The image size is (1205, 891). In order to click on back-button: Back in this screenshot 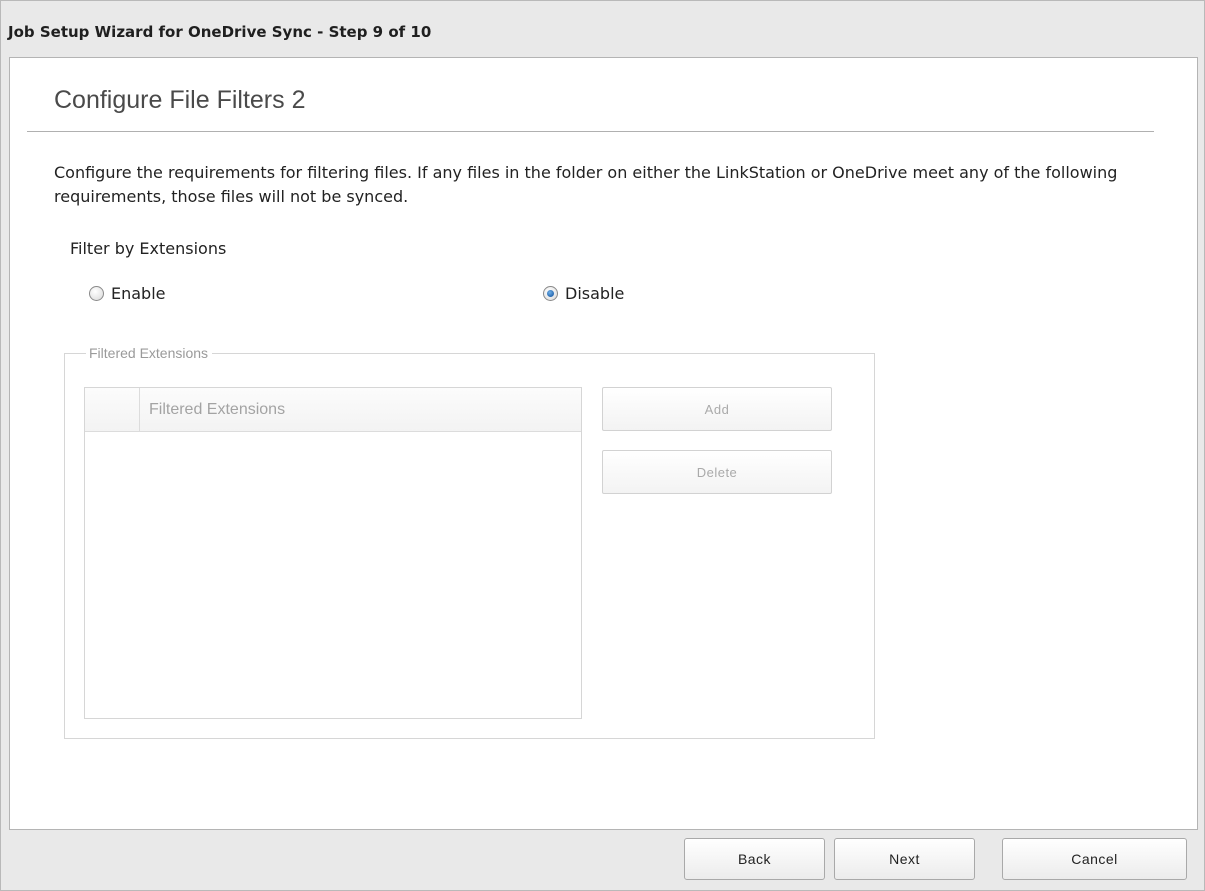, I will do `click(754, 859)`.